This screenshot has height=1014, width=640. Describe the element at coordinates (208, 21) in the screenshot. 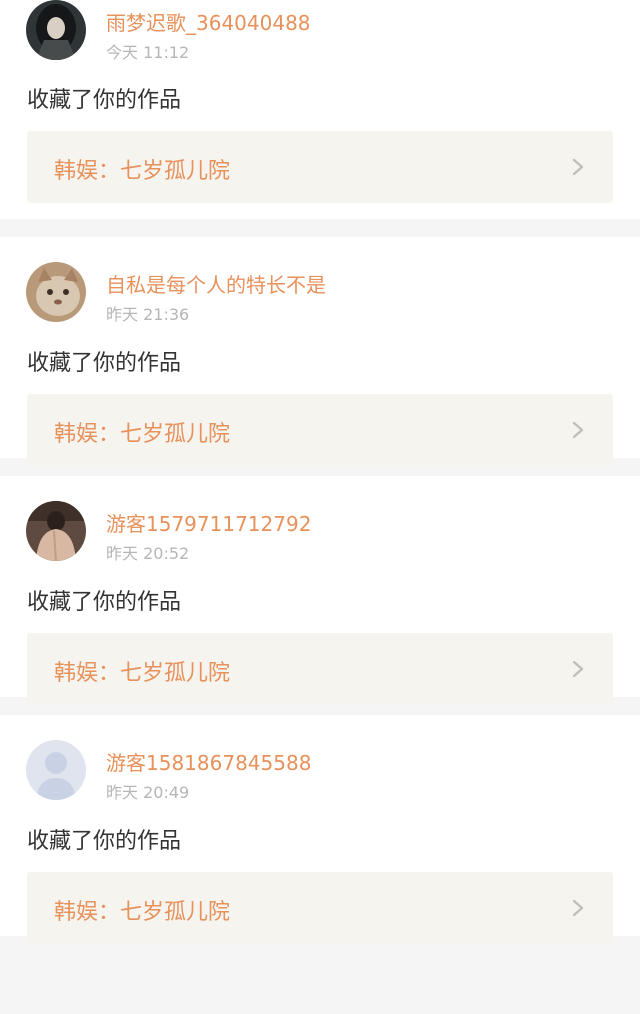

I see `username: 雨梦迟歌_364040488` at that location.